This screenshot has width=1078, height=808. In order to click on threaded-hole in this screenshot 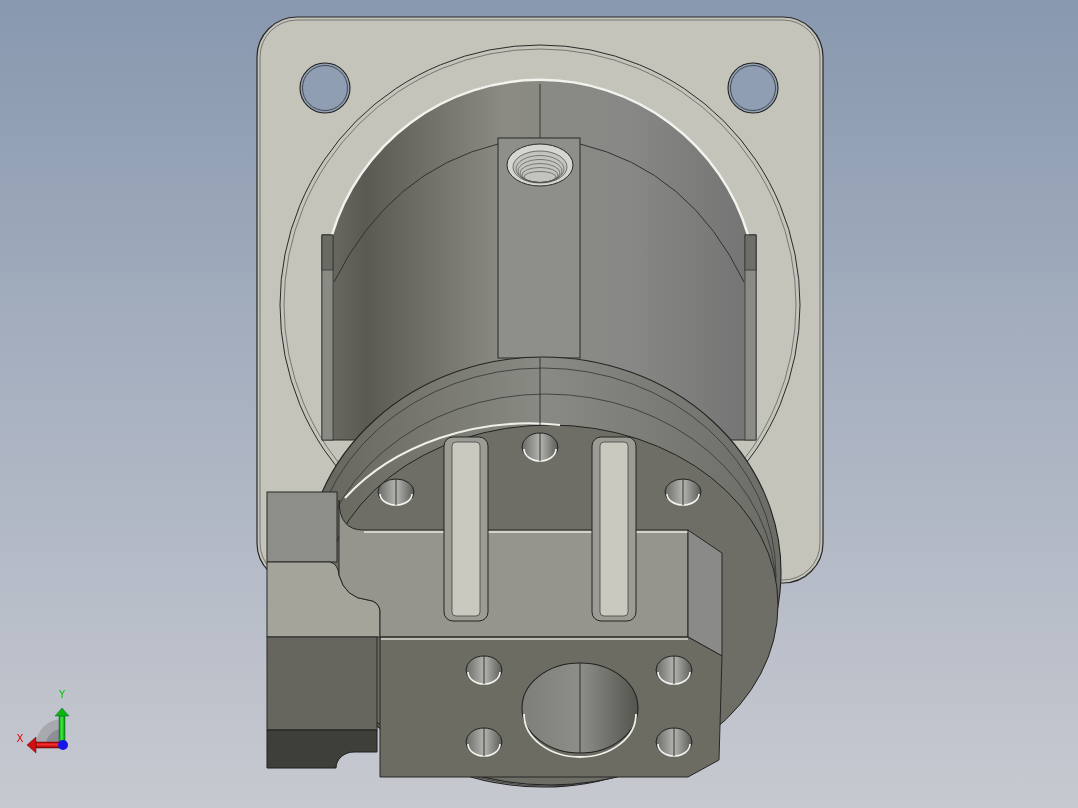, I will do `click(540, 165)`.